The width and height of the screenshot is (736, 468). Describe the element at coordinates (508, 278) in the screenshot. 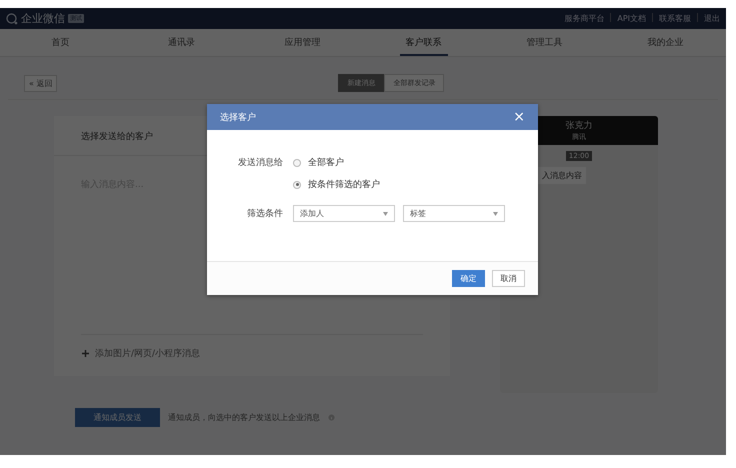

I see `cancel-button: 取消` at that location.